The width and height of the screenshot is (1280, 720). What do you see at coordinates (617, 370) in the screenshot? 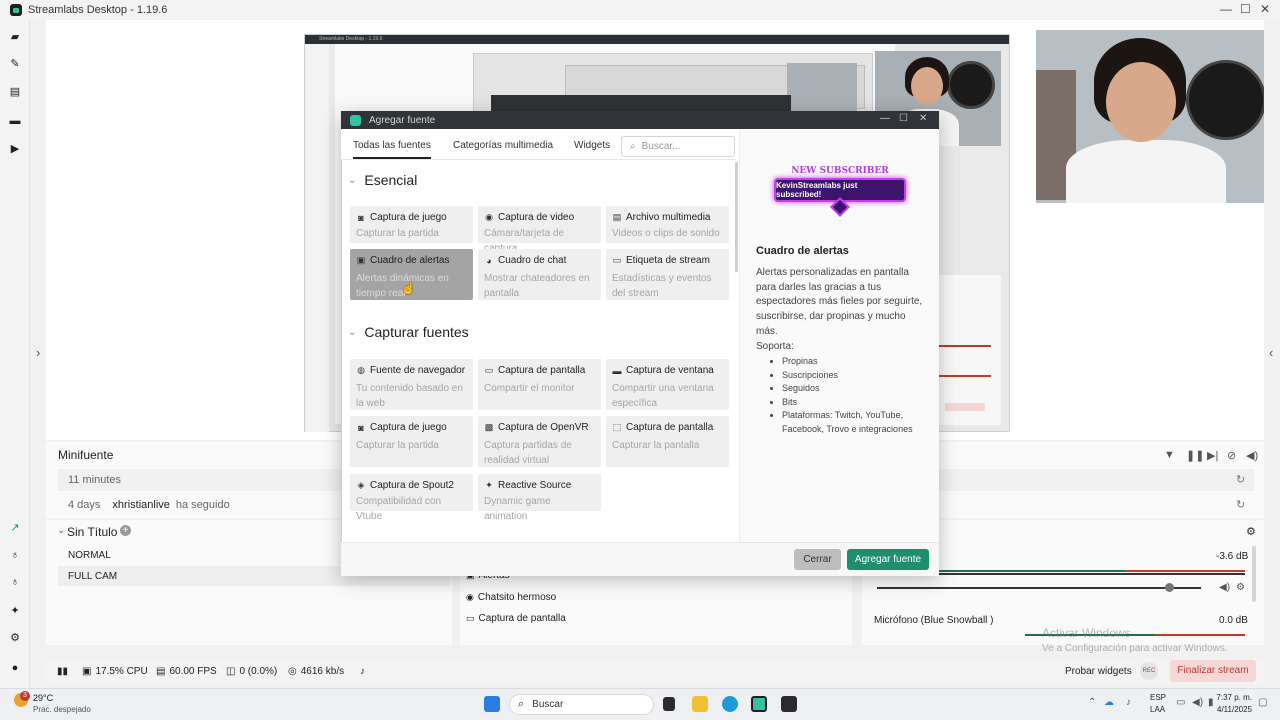
I see `window-icon: ▬` at bounding box center [617, 370].